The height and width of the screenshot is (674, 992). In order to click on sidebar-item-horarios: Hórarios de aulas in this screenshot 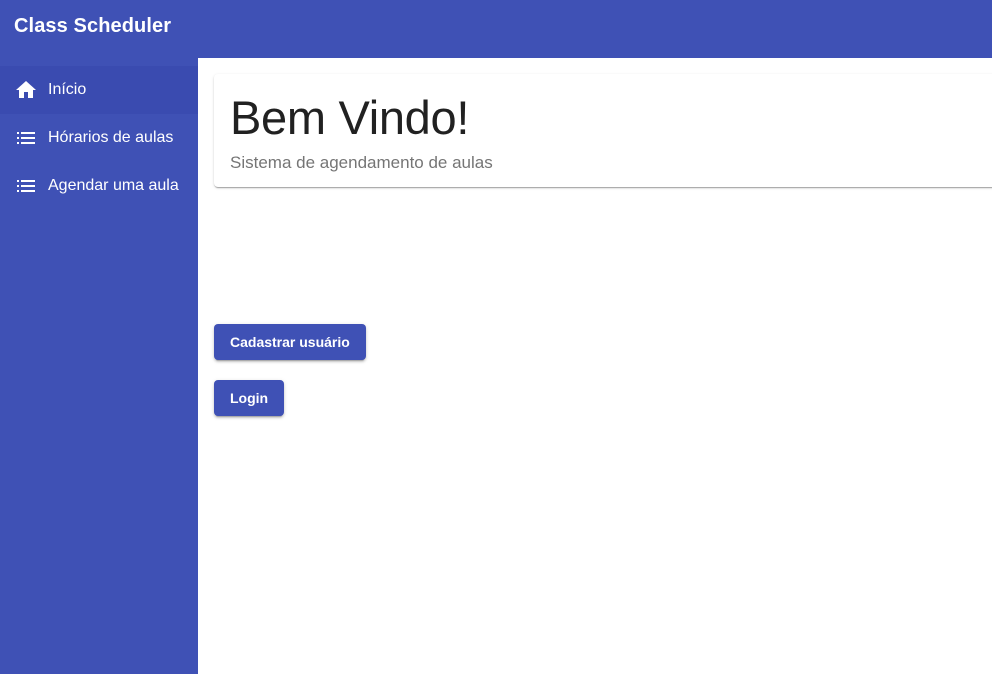, I will do `click(99, 138)`.